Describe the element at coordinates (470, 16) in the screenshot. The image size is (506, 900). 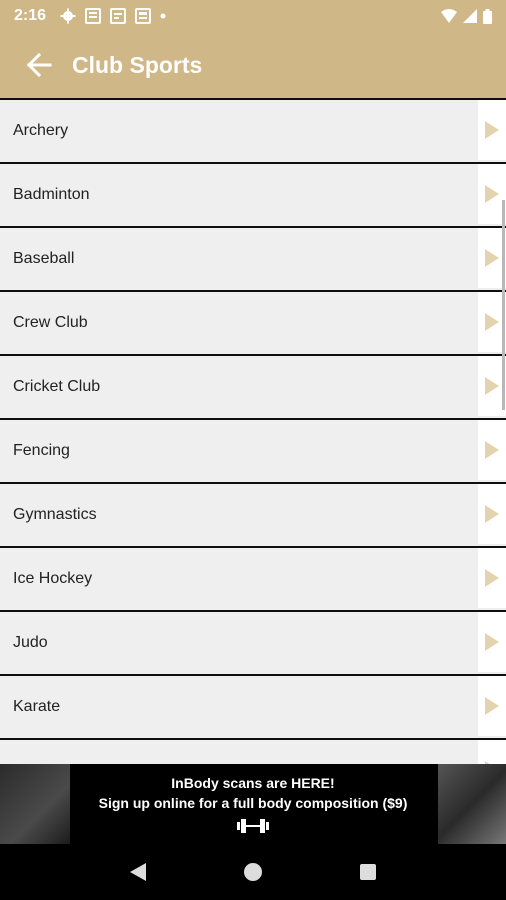
I see `signal-icon` at that location.